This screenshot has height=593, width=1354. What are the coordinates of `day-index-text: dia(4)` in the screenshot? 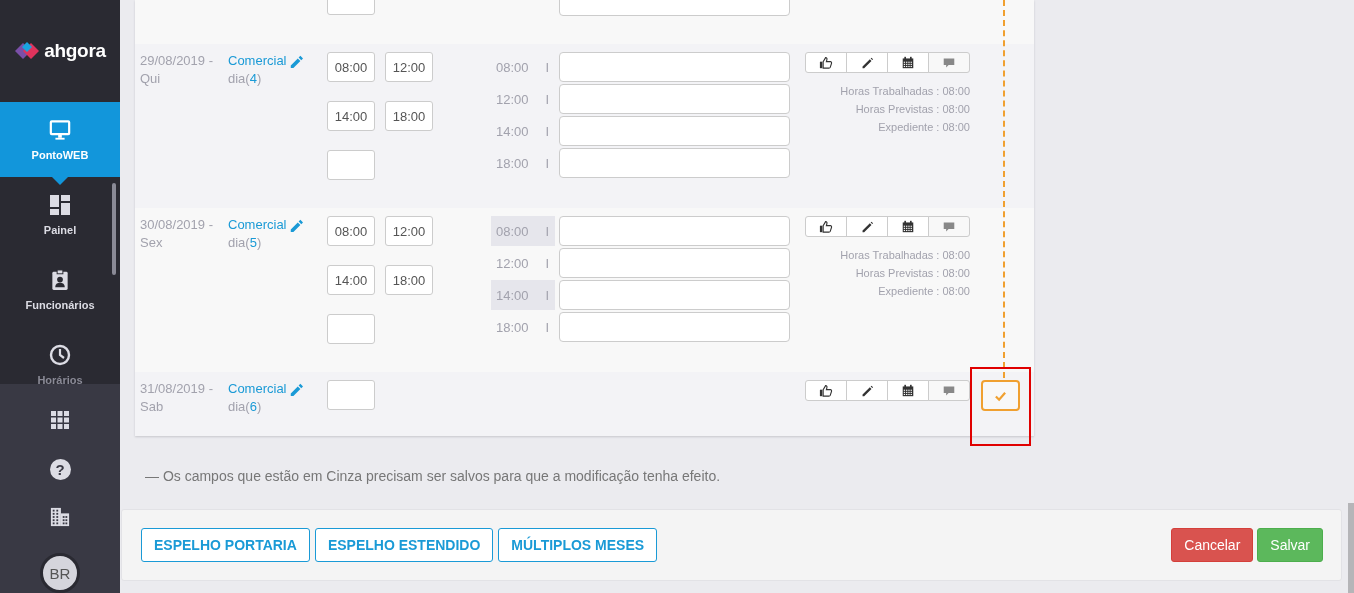 It's located at (245, 79).